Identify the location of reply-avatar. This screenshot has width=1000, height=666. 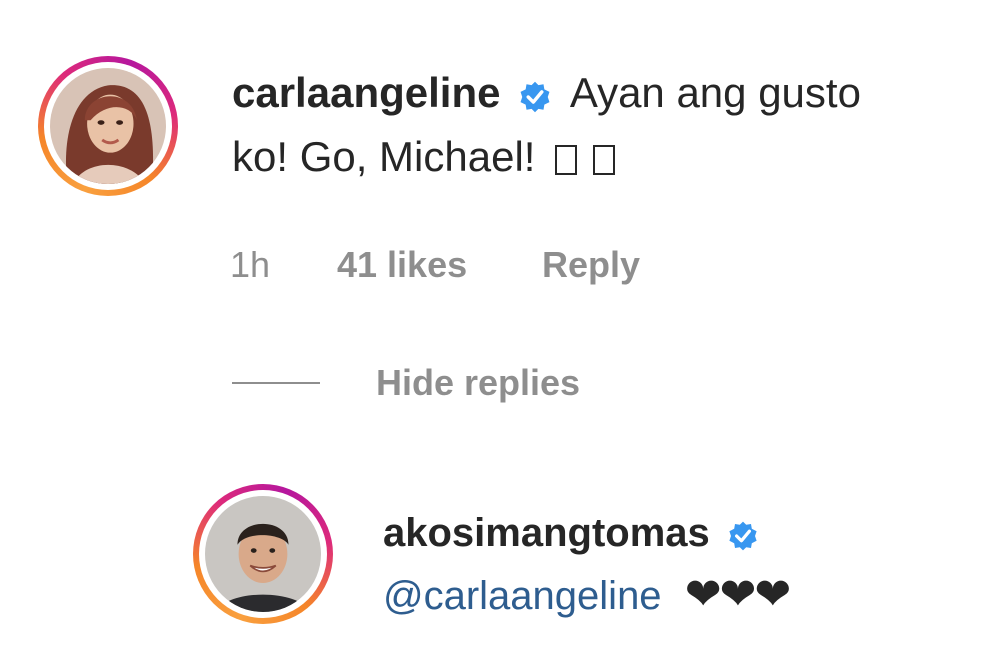
(263, 554).